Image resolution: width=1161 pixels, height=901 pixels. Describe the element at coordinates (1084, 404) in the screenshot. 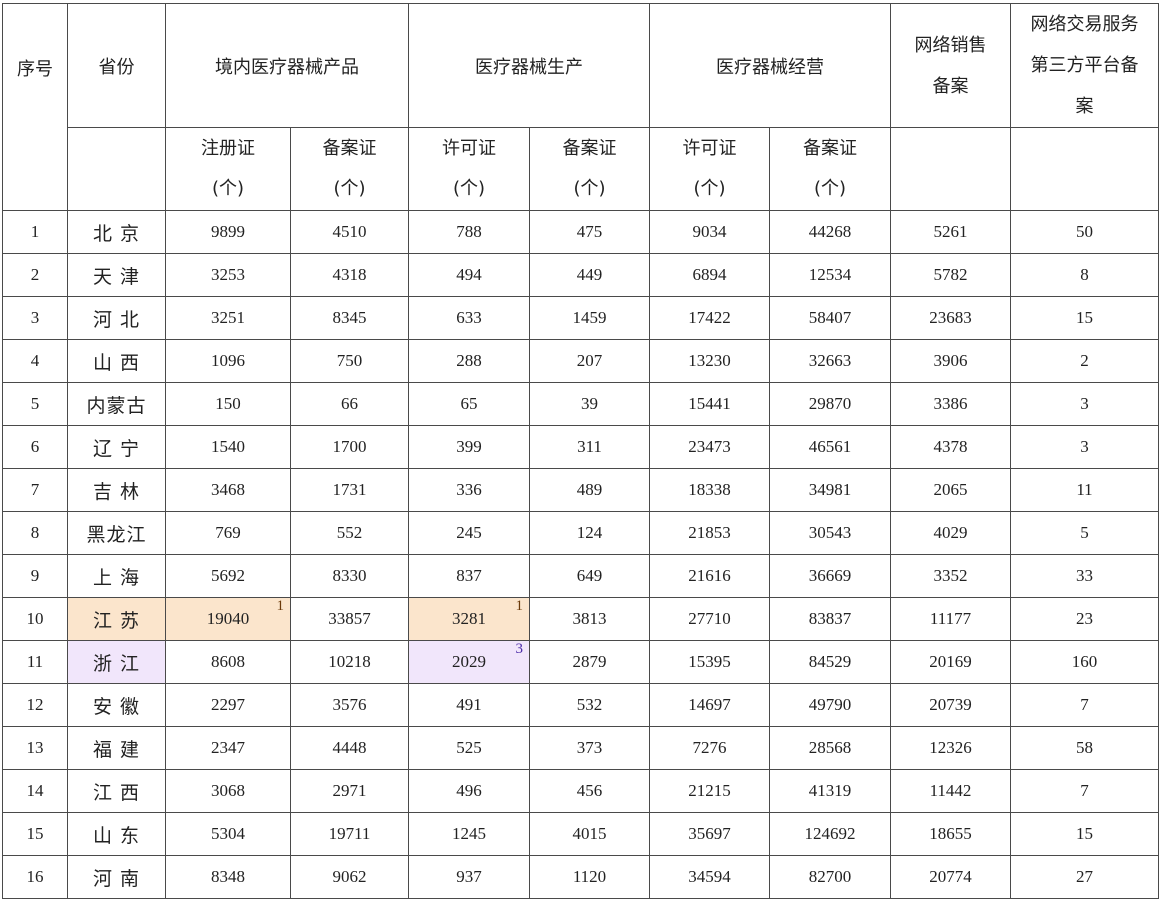

I see `cell-third-party: 3` at that location.